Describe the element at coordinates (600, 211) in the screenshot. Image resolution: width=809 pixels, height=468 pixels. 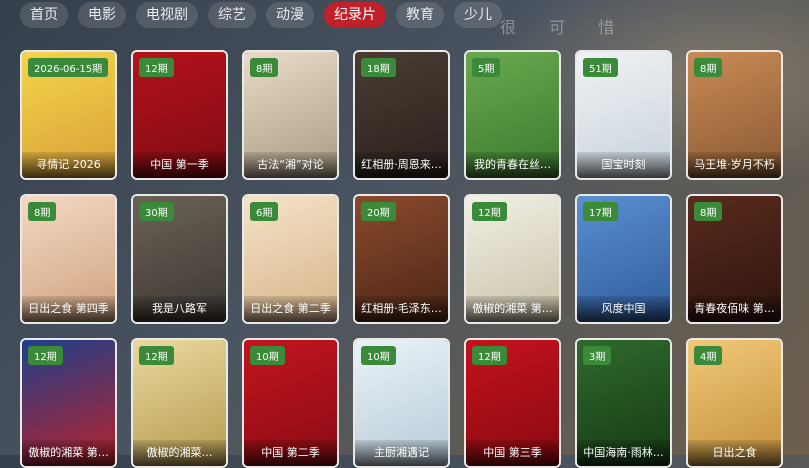
I see `episode-badge: 17期` at that location.